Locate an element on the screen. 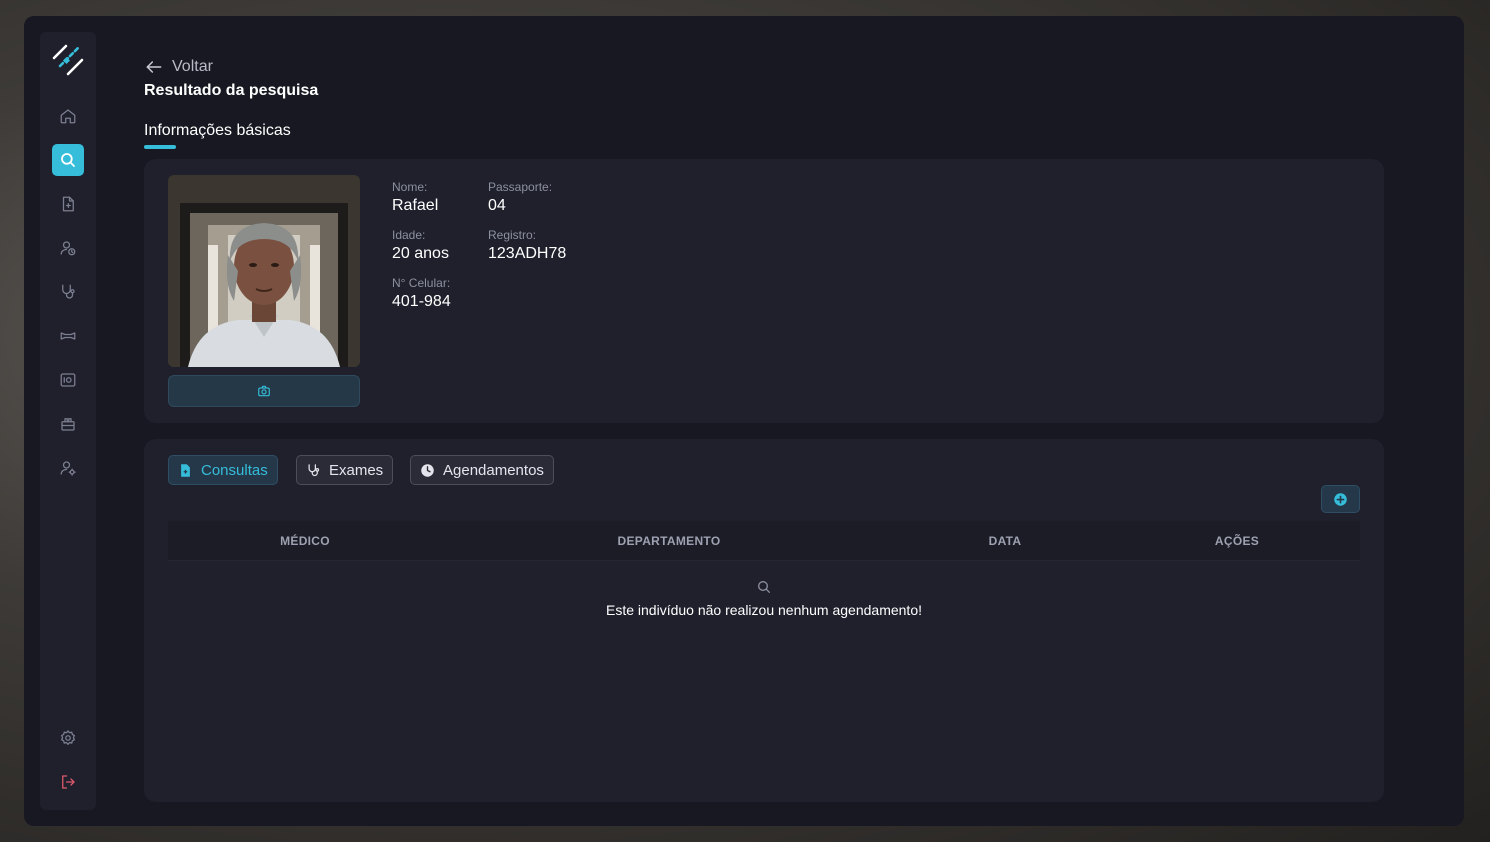 The image size is (1490, 842). sidebar is located at coordinates (68, 421).